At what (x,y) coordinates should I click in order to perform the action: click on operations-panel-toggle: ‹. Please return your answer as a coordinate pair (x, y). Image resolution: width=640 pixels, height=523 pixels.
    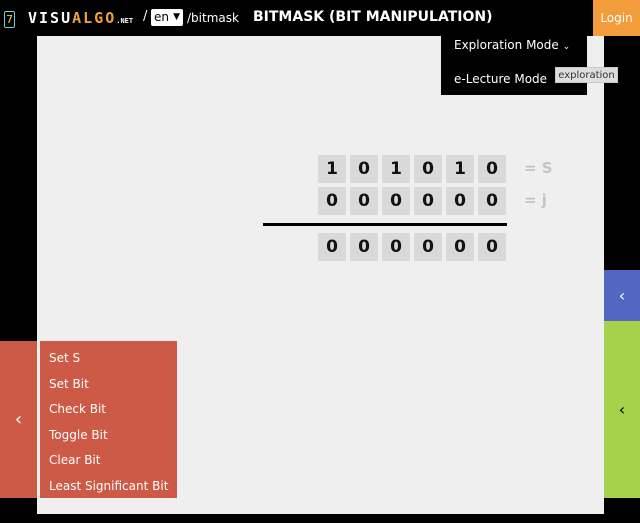
    Looking at the image, I should click on (18, 419).